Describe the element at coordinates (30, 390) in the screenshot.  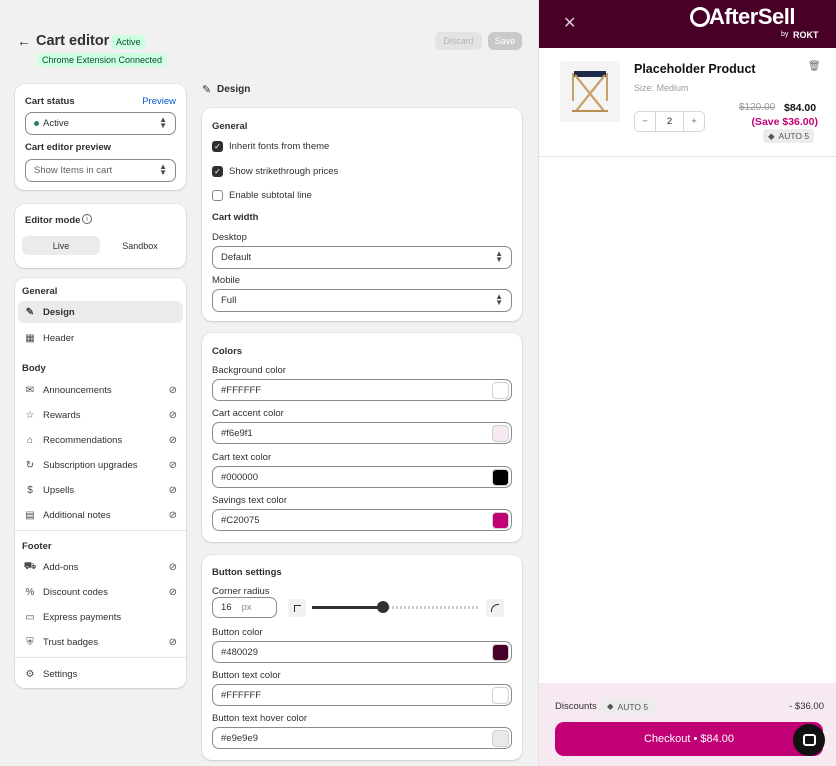
I see `megaphone-icon: ✉` at that location.